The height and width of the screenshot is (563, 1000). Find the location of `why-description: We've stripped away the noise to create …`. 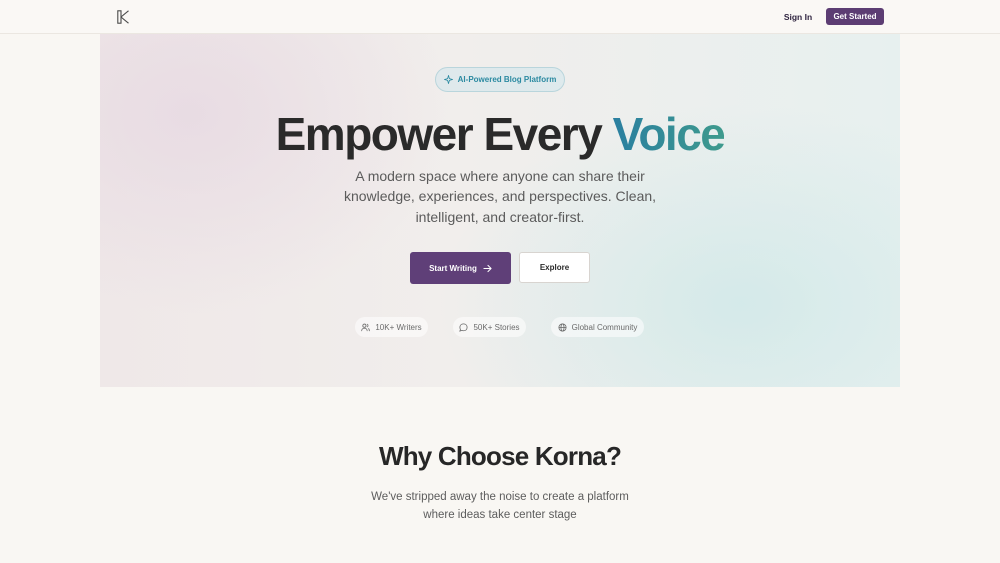

why-description: We've stripped away the noise to create … is located at coordinates (500, 506).